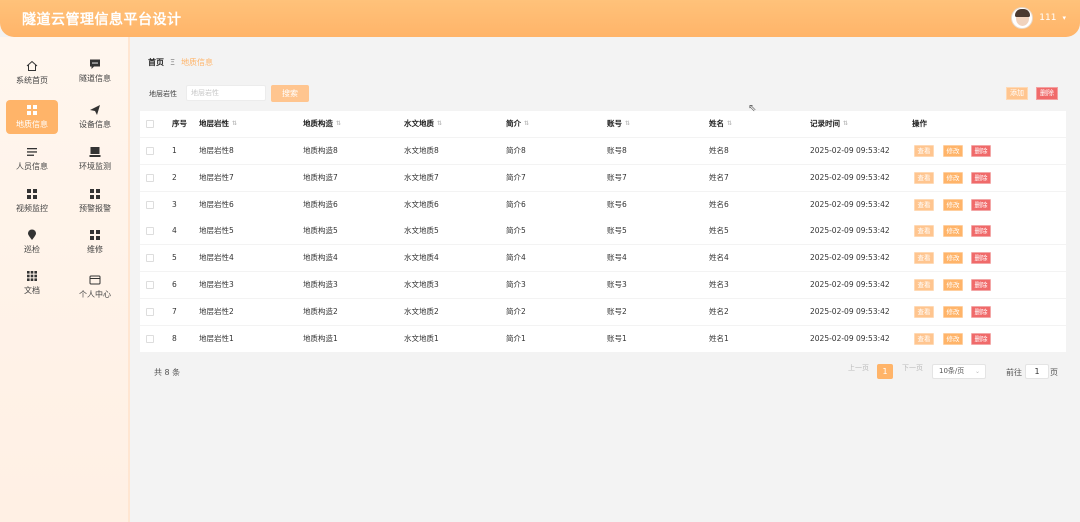 Image resolution: width=1080 pixels, height=522 pixels. What do you see at coordinates (150, 124) in the screenshot?
I see `select-all-checkbox` at bounding box center [150, 124].